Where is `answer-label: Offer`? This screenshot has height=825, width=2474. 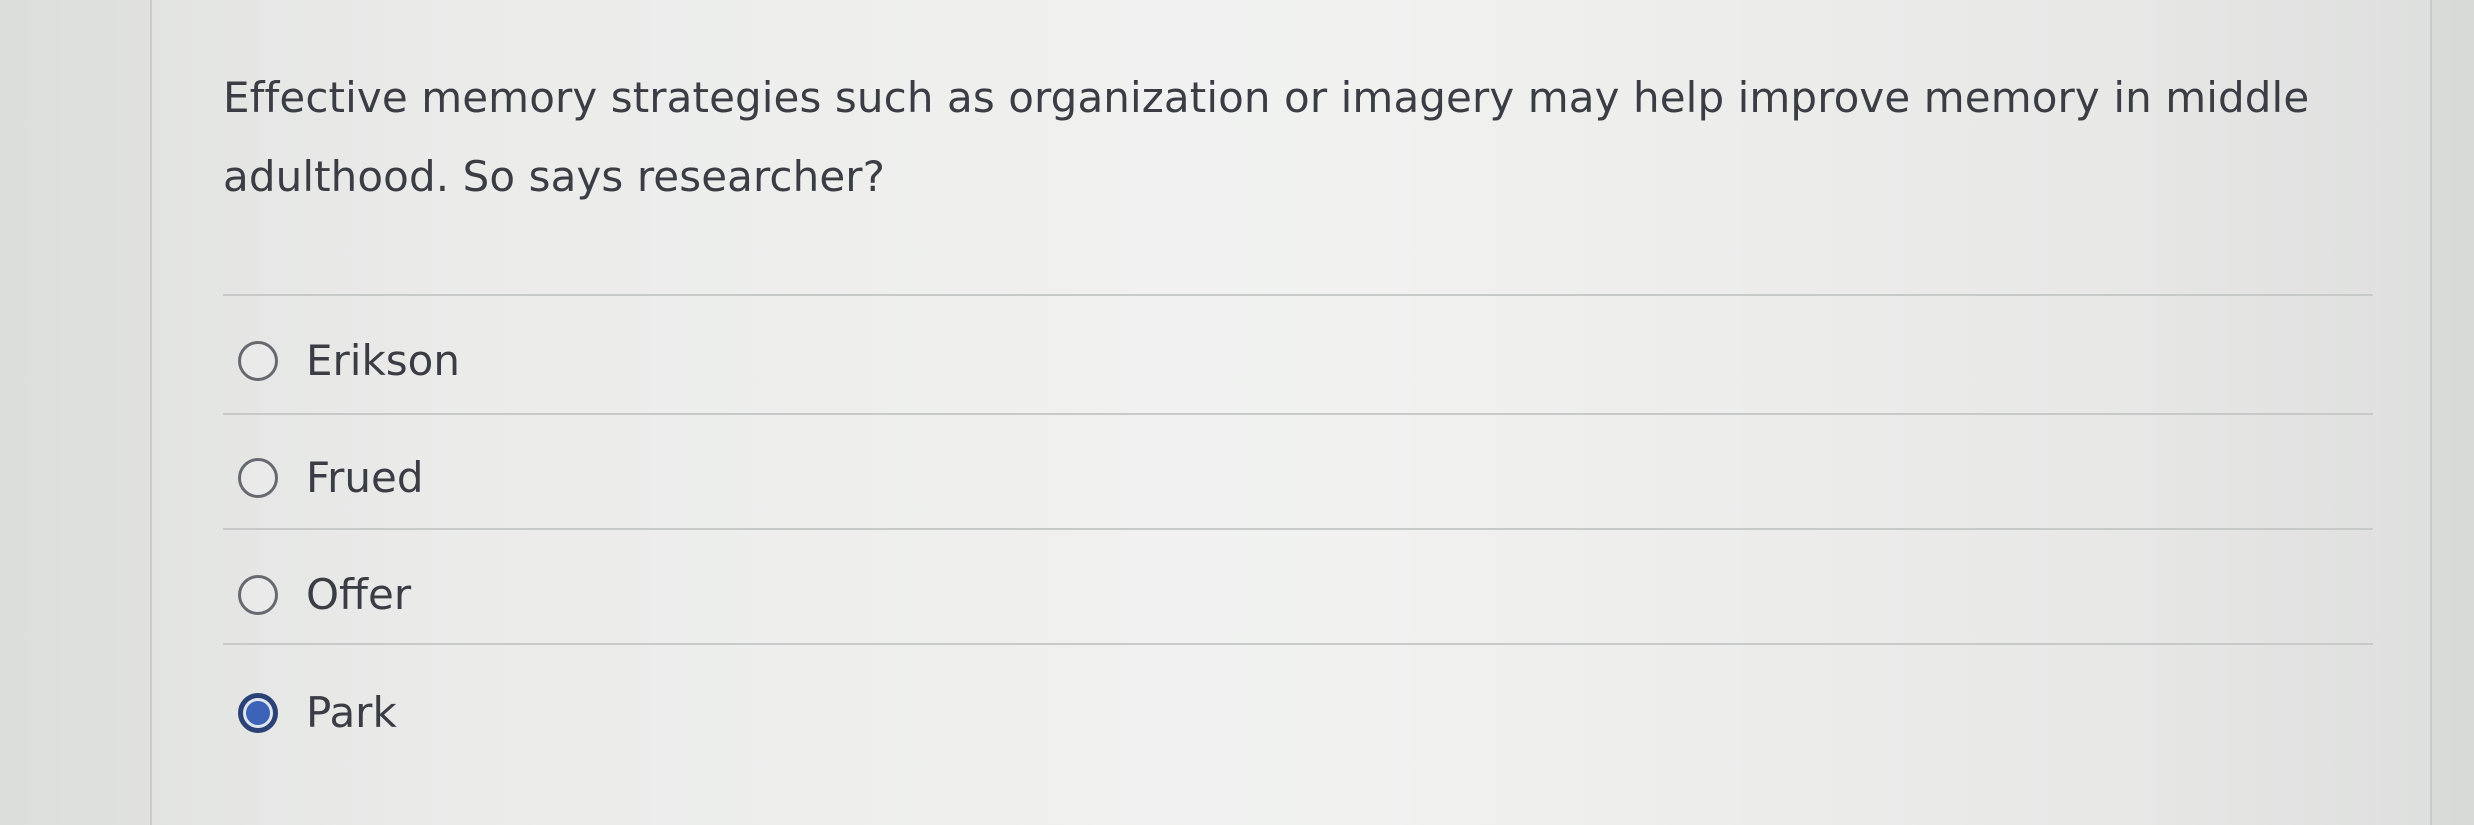
answer-label: Offer is located at coordinates (359, 594).